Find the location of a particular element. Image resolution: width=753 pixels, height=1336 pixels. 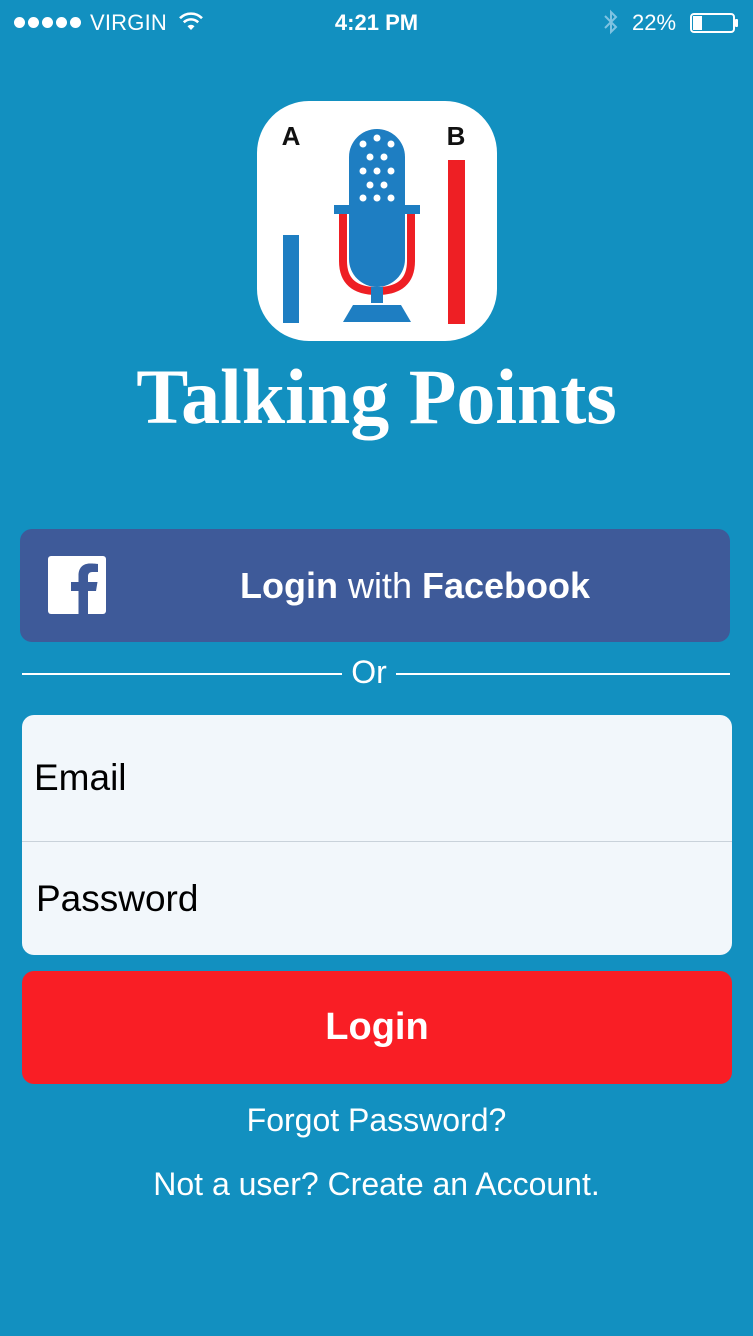

or-divider: Or is located at coordinates (376, 672).